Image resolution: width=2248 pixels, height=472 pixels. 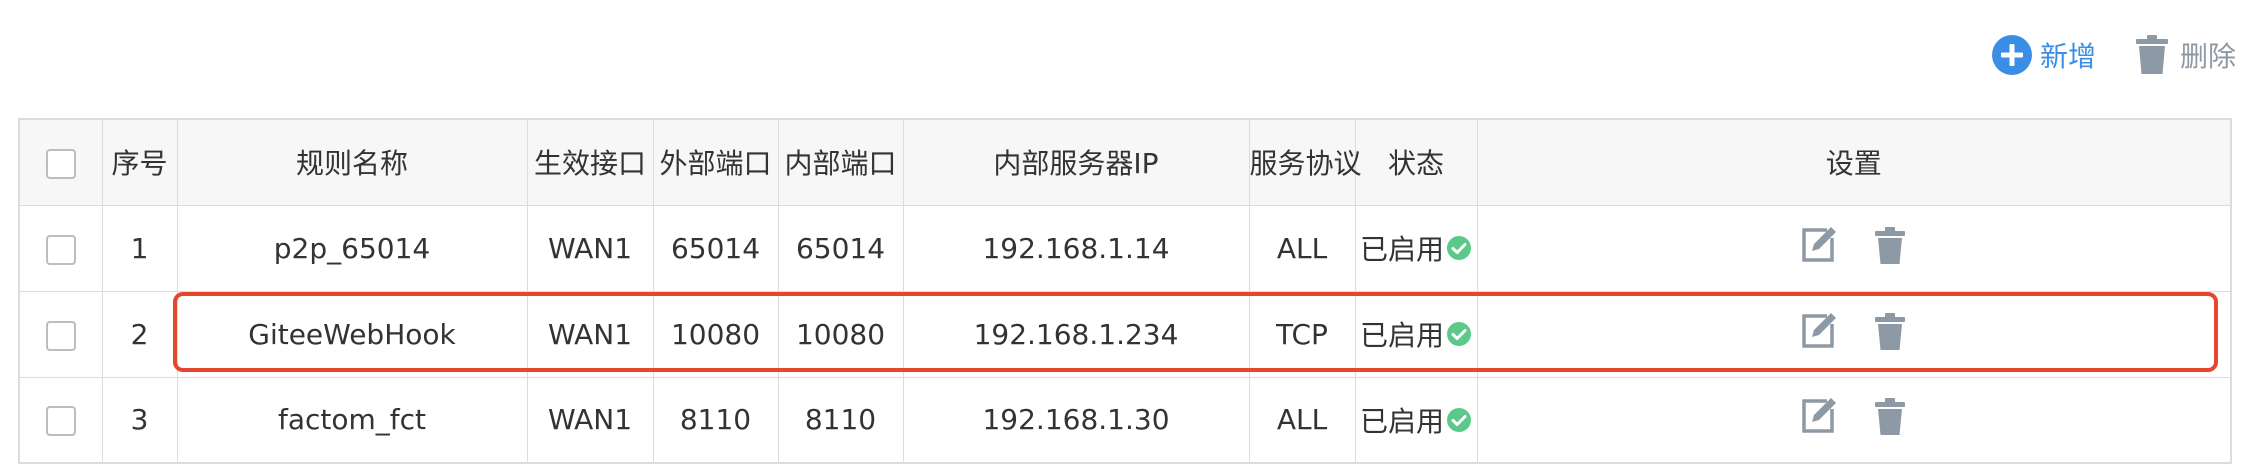 I want to click on row-internal-port: 65014, so click(x=840, y=248).